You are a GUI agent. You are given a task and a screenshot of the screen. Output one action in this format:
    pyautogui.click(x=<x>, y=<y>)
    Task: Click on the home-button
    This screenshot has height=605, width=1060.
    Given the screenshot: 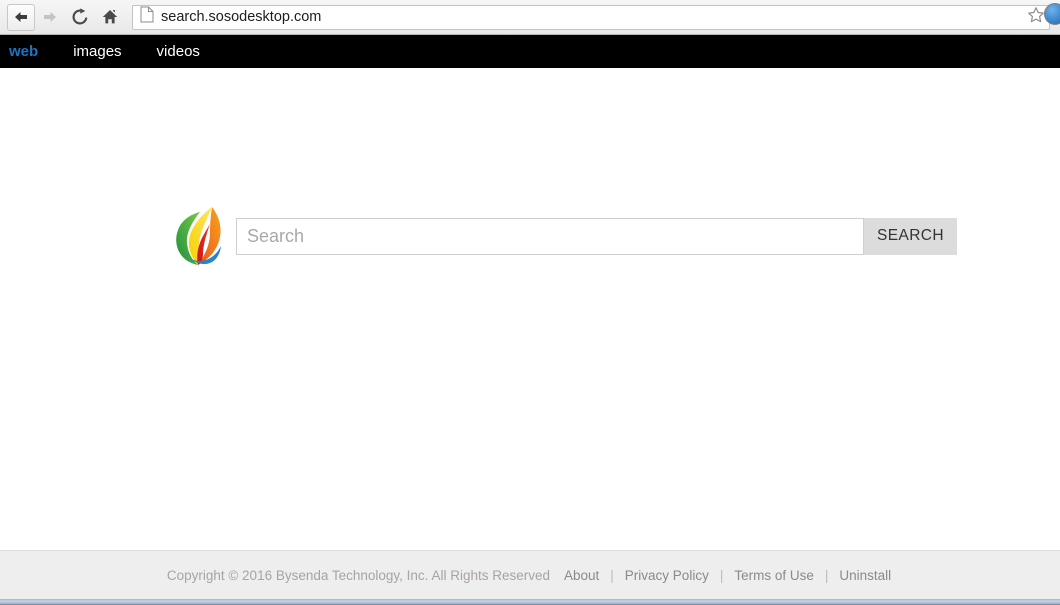 What is the action you would take?
    pyautogui.click(x=110, y=17)
    